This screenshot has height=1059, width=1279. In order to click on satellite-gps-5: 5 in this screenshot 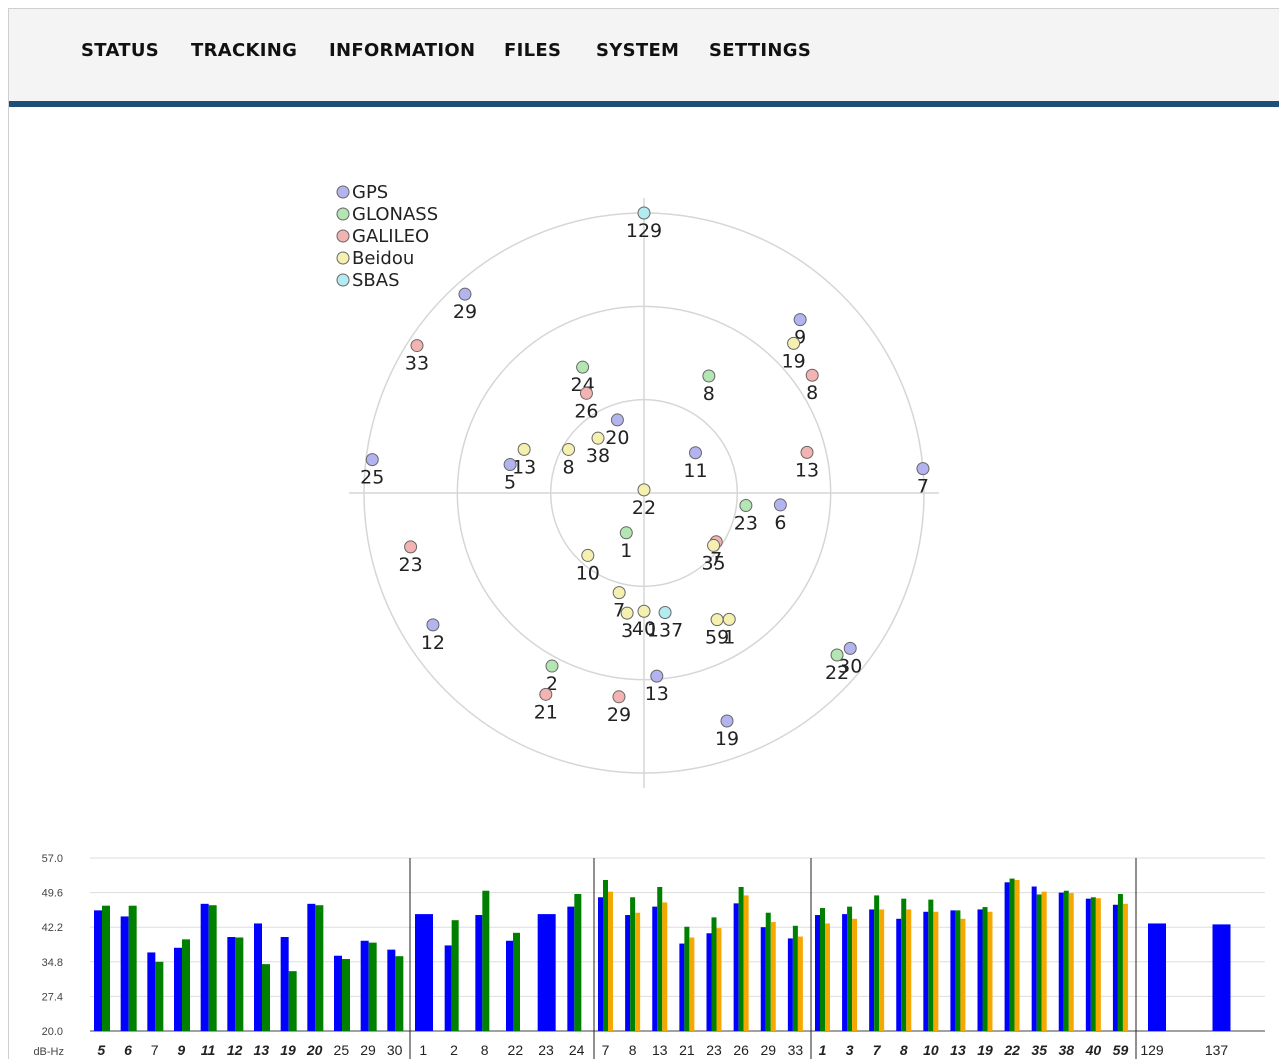, I will do `click(510, 476)`.